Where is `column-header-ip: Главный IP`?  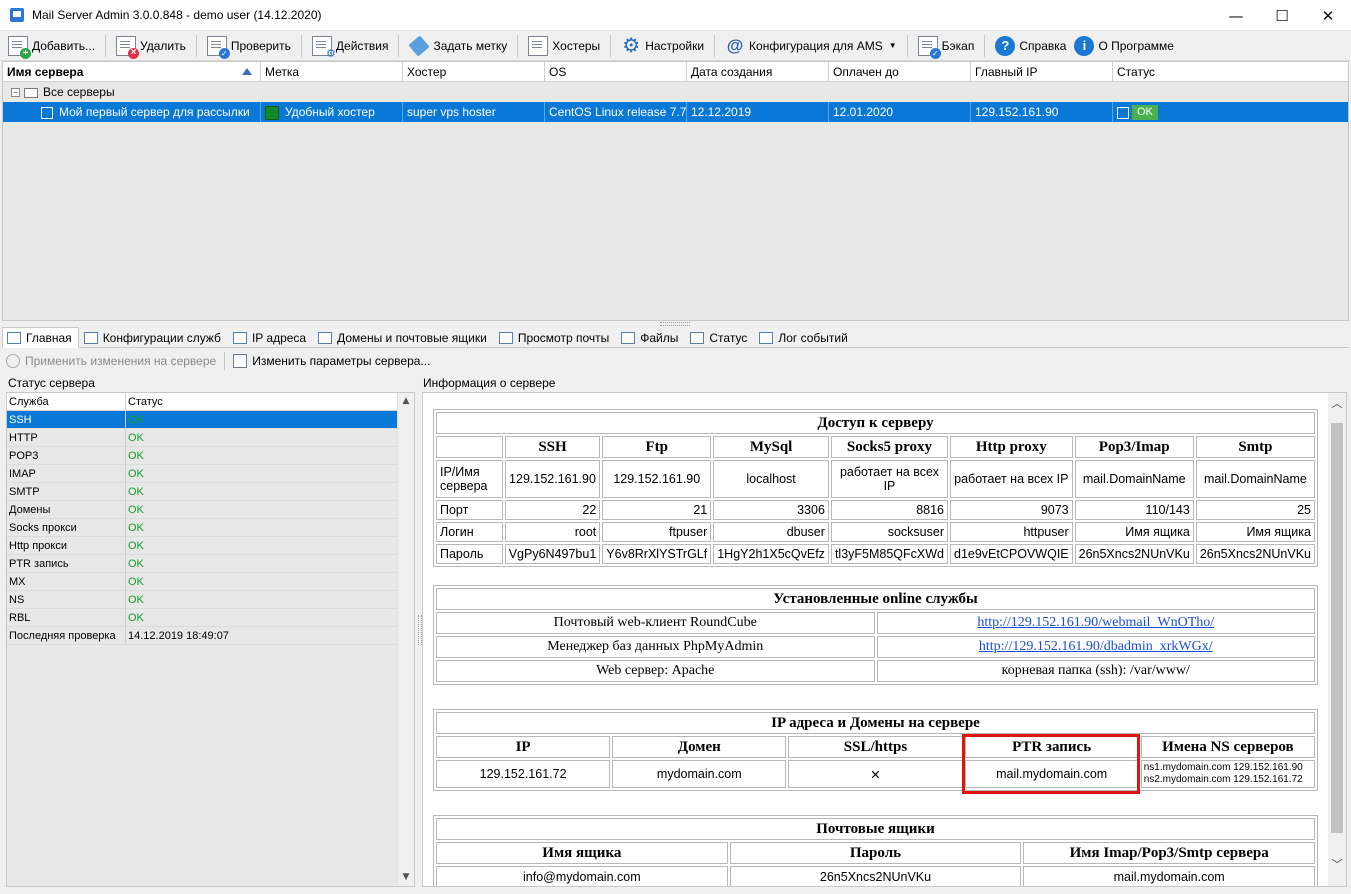 column-header-ip: Главный IP is located at coordinates (1042, 71).